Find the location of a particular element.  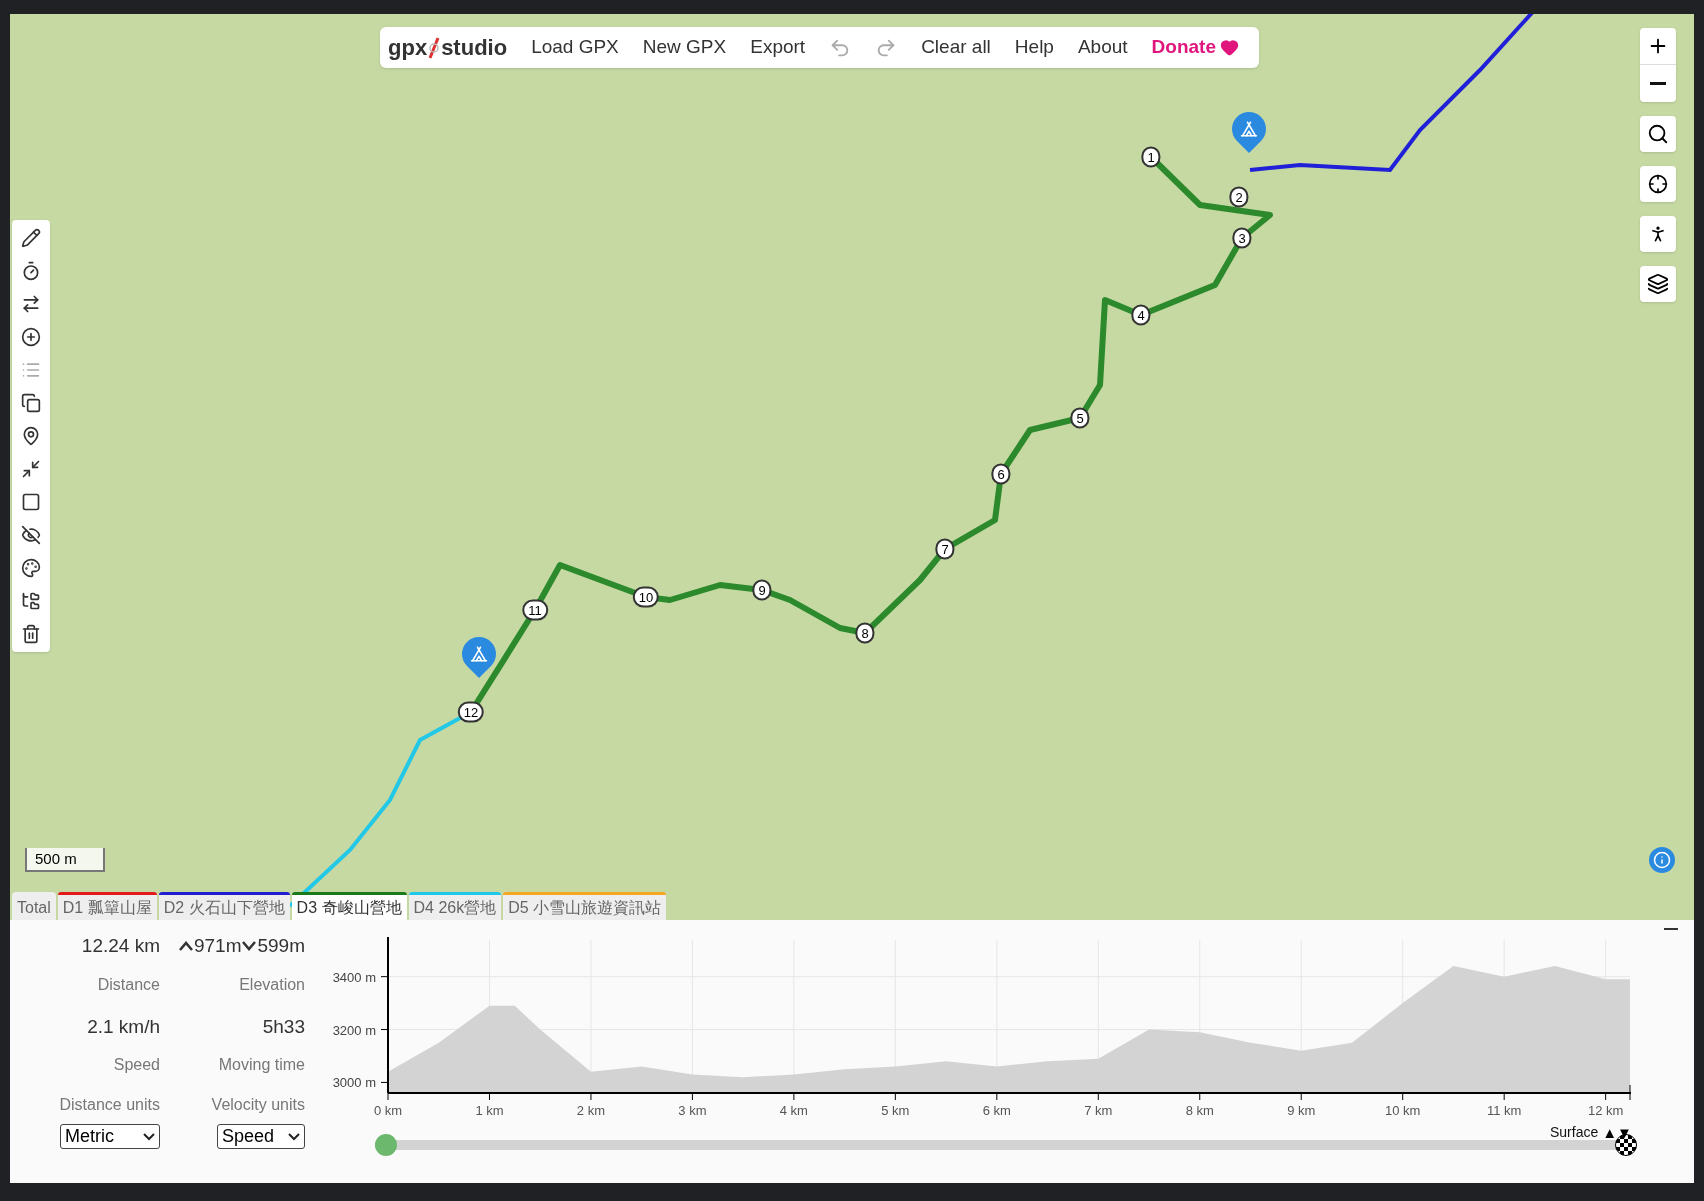

plus-circle-icon is located at coordinates (31, 337).